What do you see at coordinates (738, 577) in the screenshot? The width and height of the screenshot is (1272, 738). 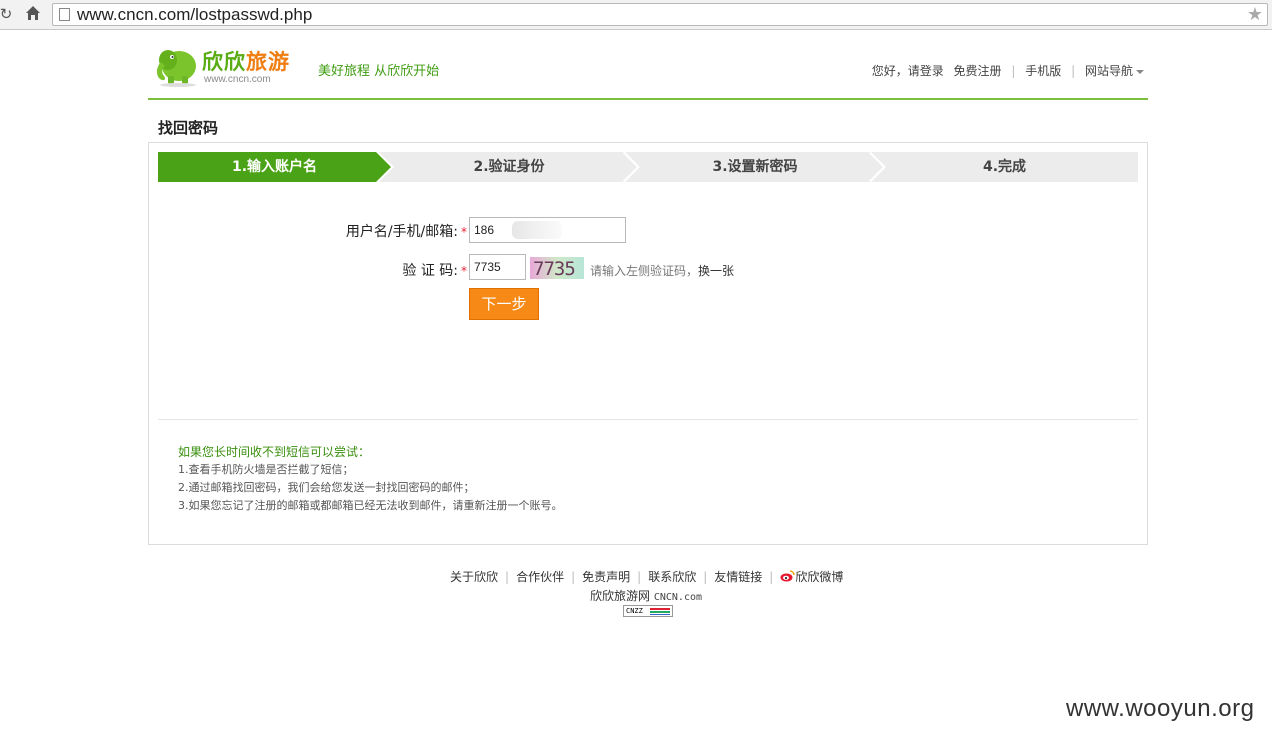 I see `footer-link-friends: 友情链接` at bounding box center [738, 577].